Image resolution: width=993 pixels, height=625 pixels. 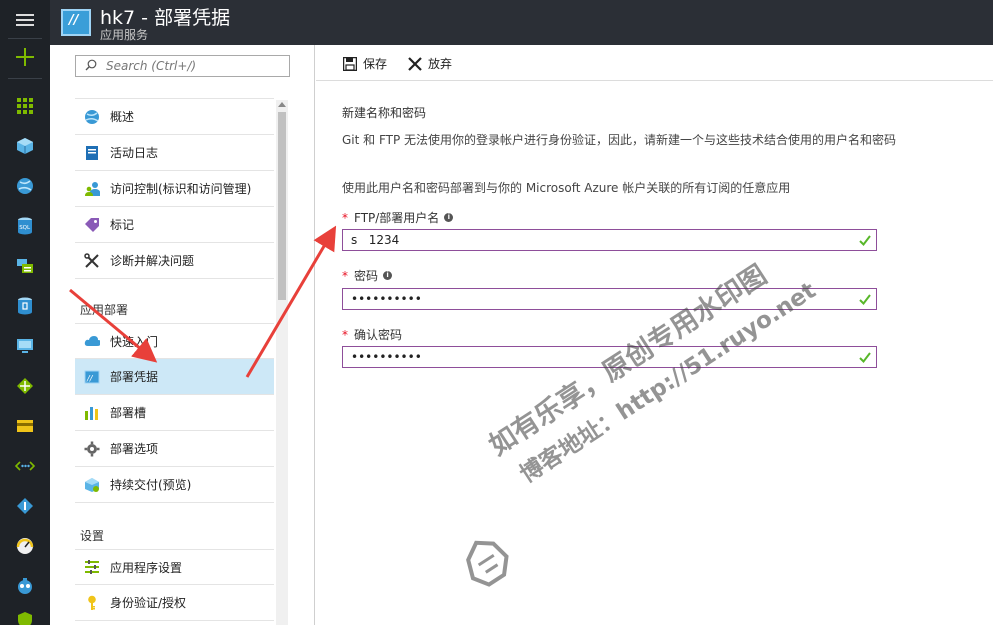 What do you see at coordinates (174, 117) in the screenshot?
I see `menu-item-overview: 概述` at bounding box center [174, 117].